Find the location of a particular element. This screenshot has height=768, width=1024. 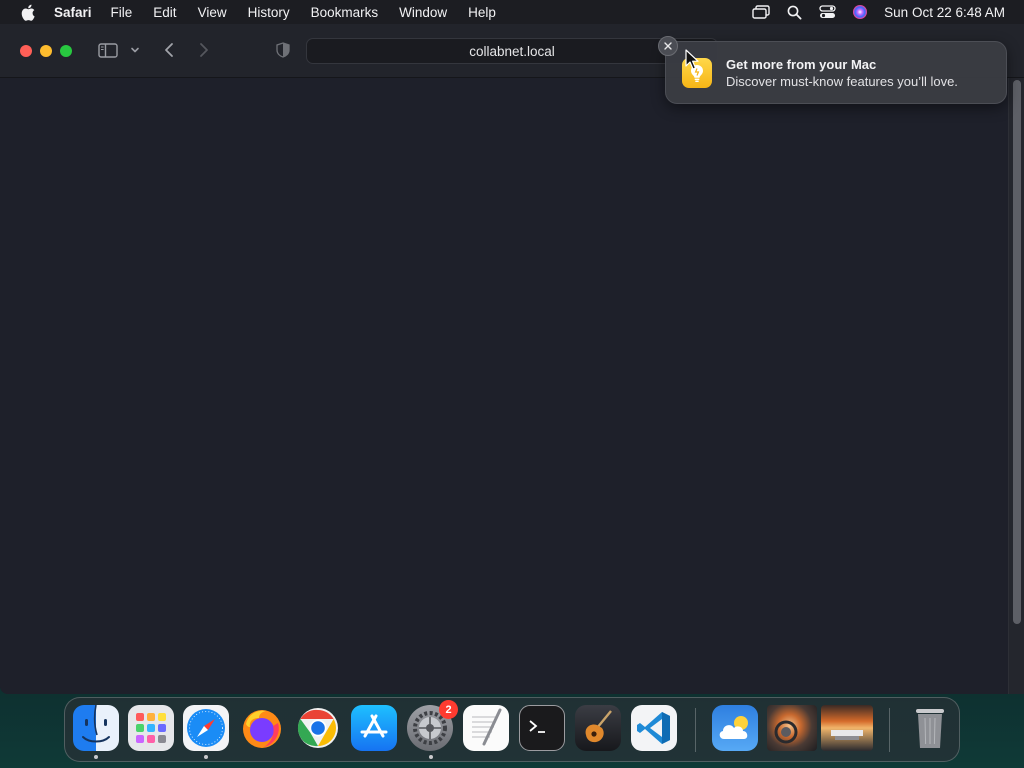

menu-safari: Safari is located at coordinates (73, 12).